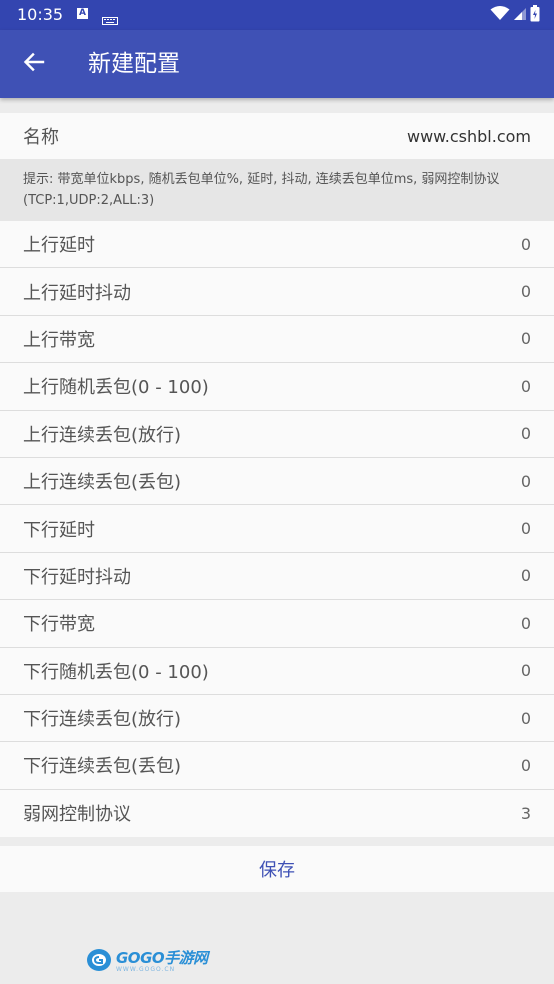 This screenshot has width=554, height=984. I want to click on name-row: 名称 www.cshbl.com, so click(277, 136).